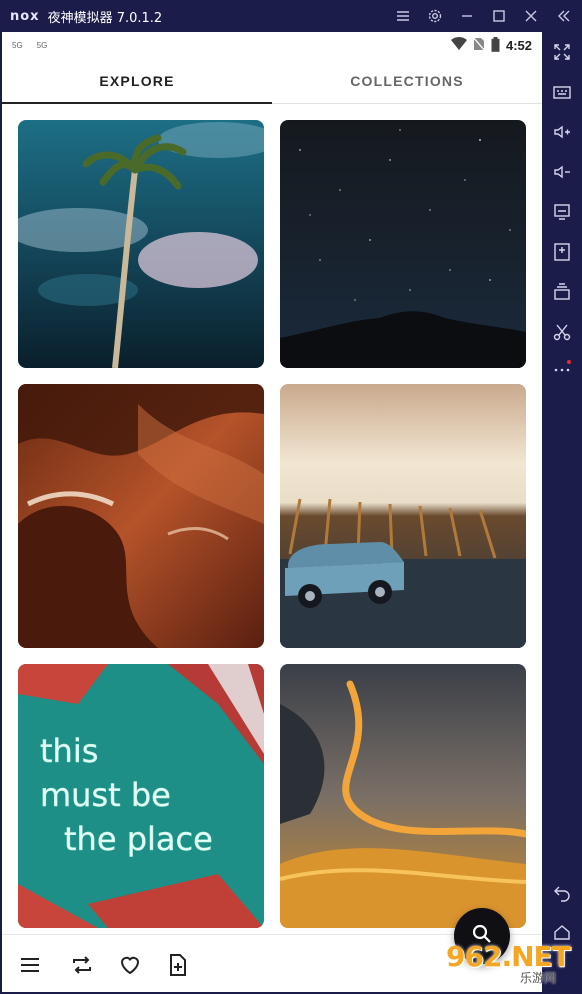 The height and width of the screenshot is (994, 582). Describe the element at coordinates (130, 965) in the screenshot. I see `heart-icon` at that location.